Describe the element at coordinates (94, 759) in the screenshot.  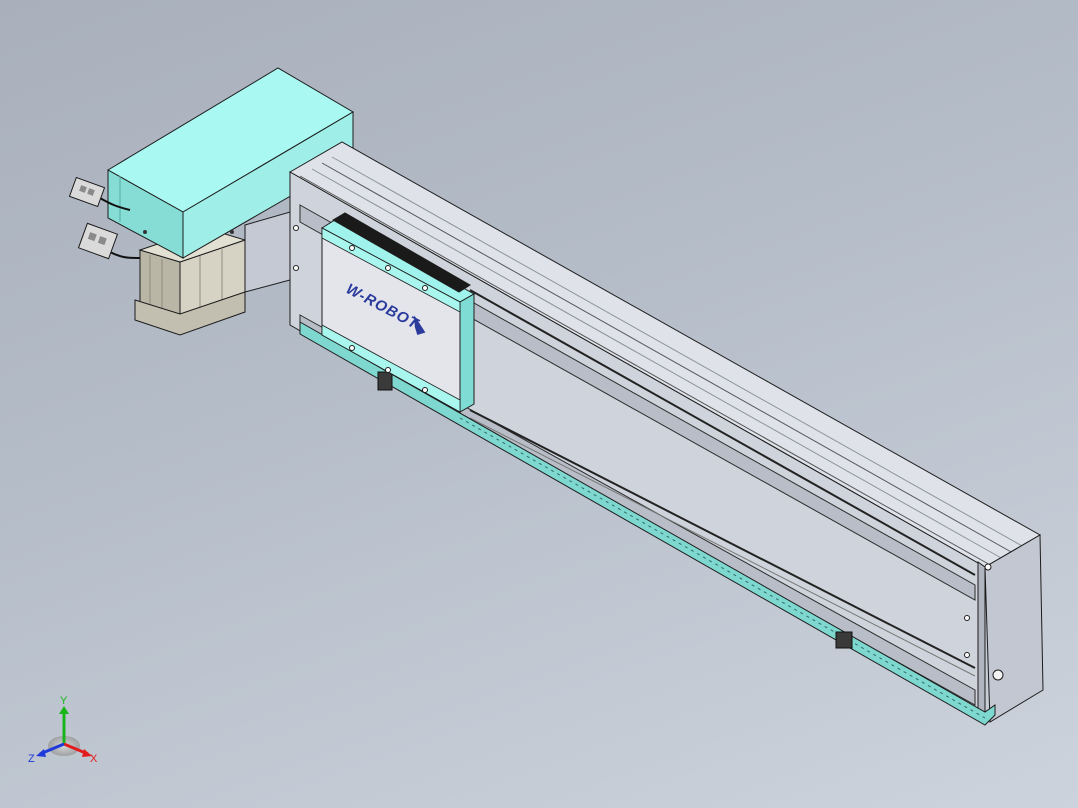
I see `x-axis-label: X` at that location.